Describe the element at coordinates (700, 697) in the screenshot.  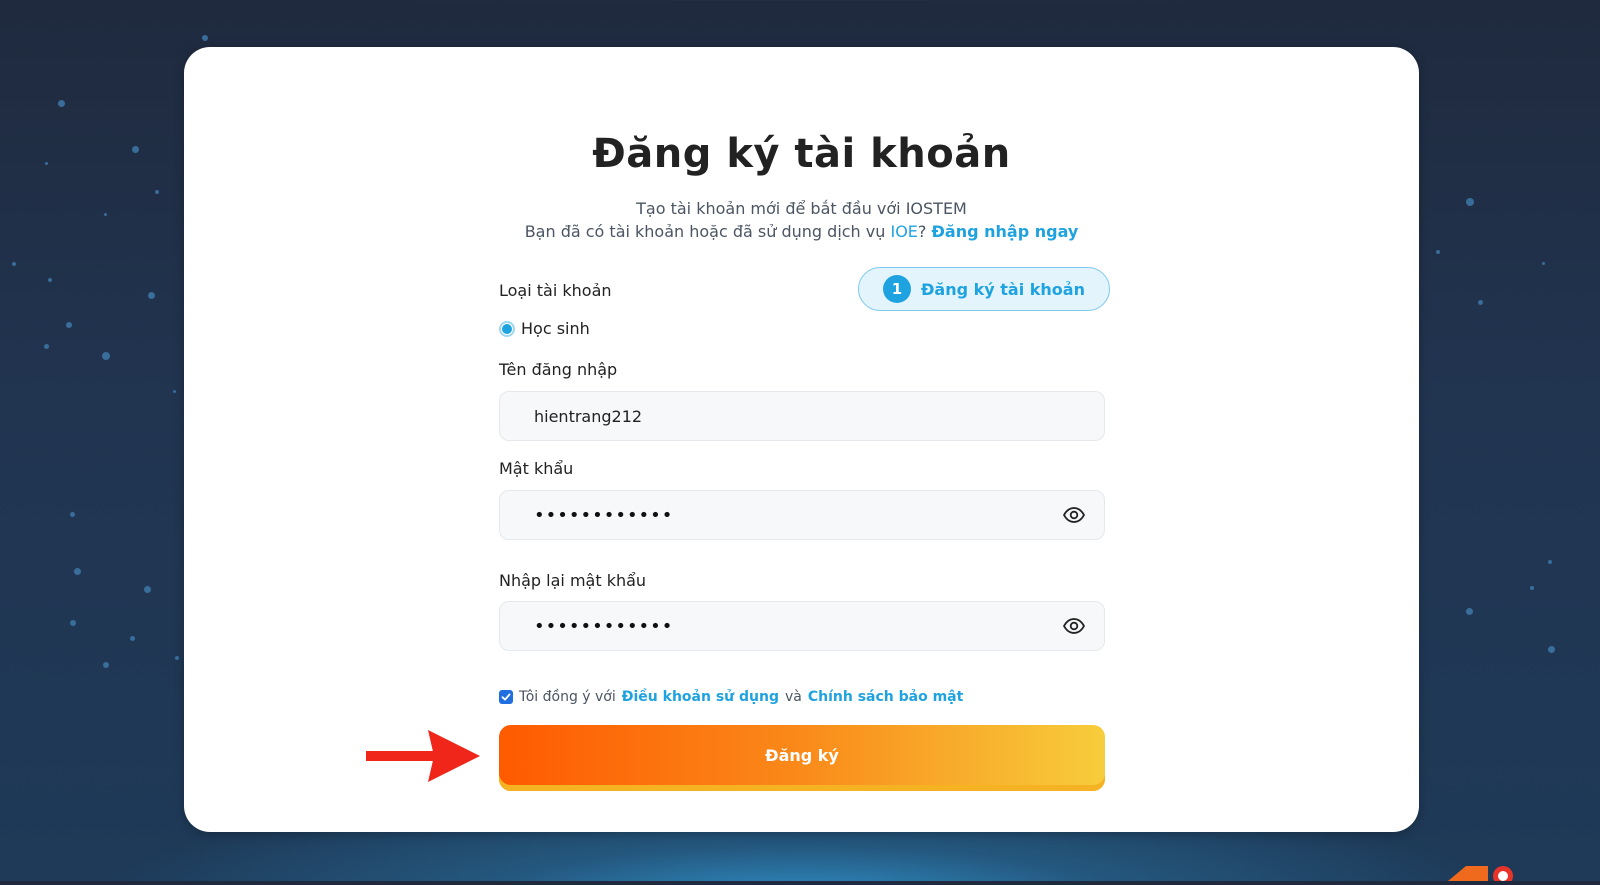
I see `terms-of-use-link: Điều khoản sử dụng` at that location.